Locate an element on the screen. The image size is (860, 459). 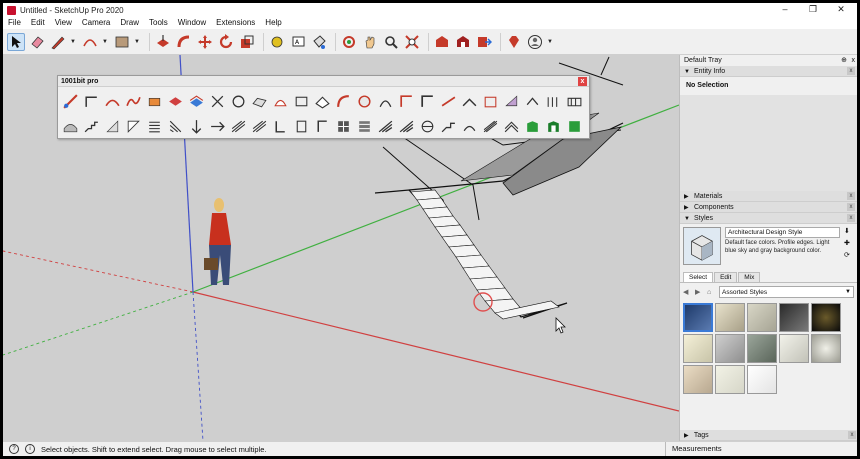
arc-tool-button is located at coordinates (90, 42).